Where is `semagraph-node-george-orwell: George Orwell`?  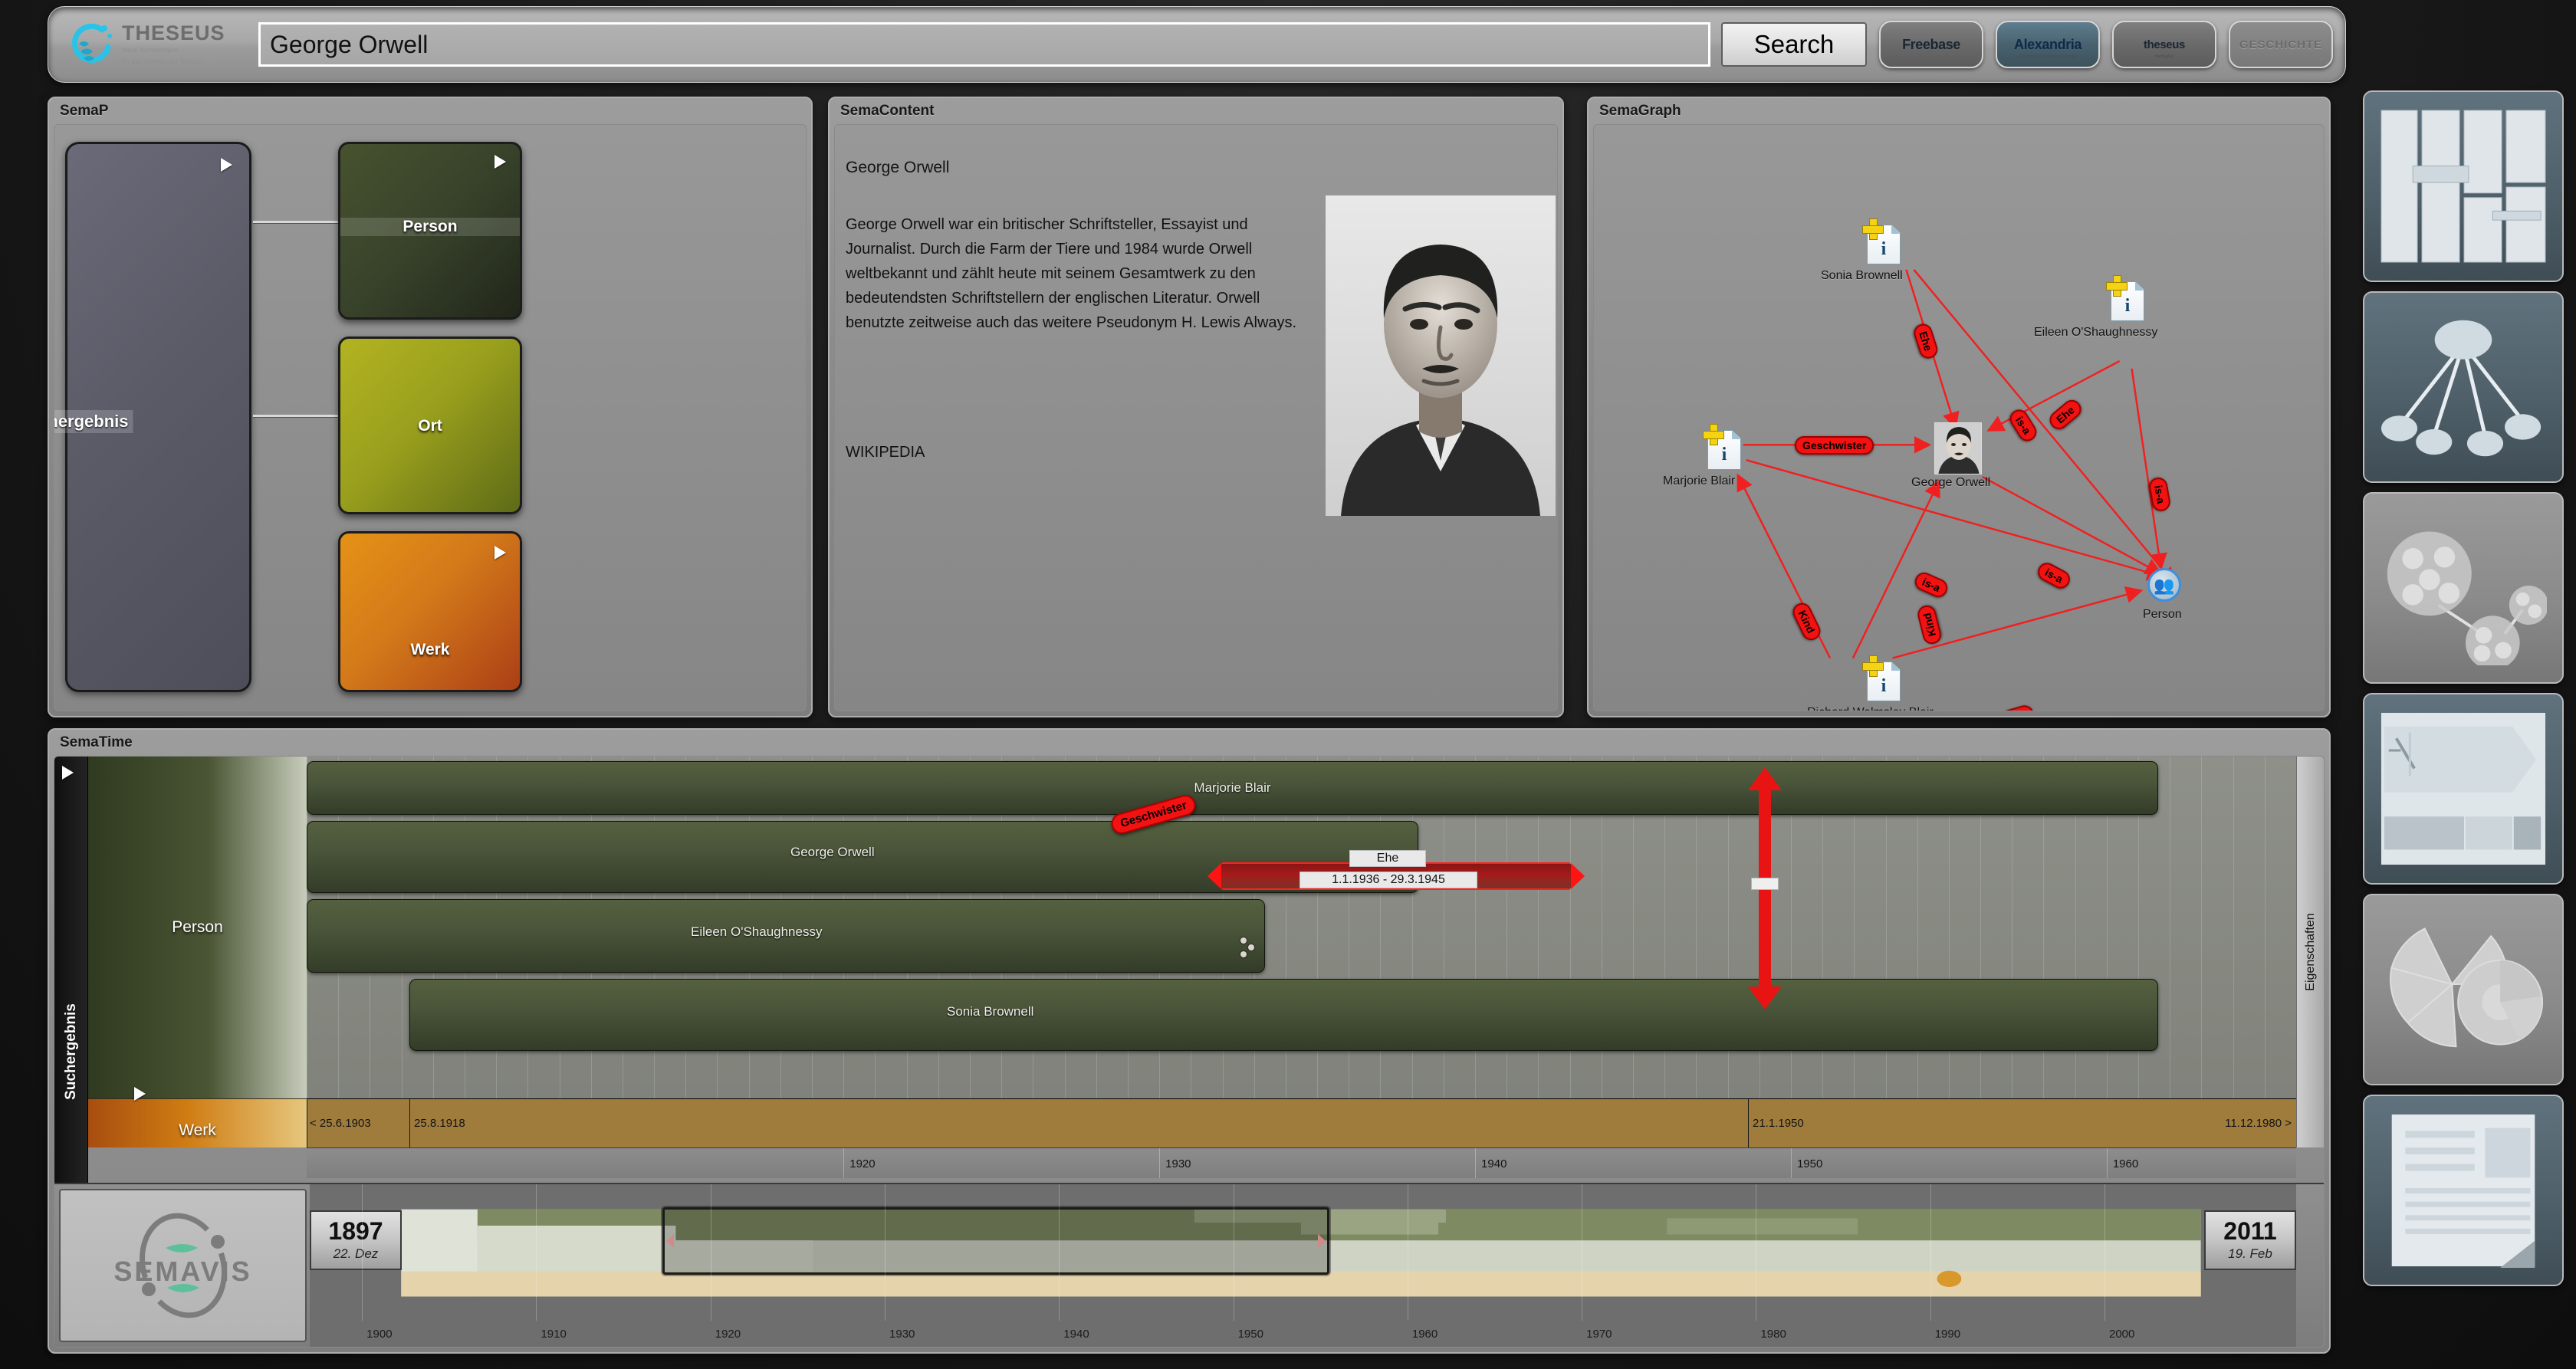
semagraph-node-george-orwell: George Orwell is located at coordinates (1950, 456).